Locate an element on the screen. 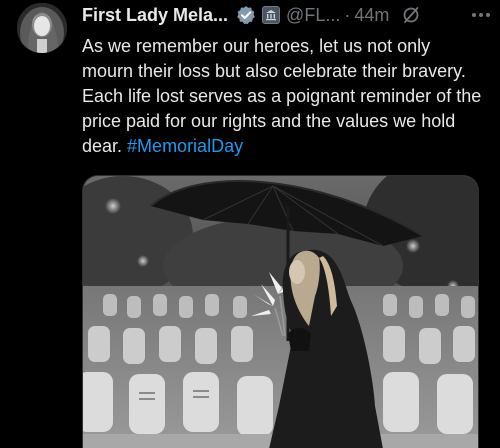  avatar is located at coordinates (42, 28).